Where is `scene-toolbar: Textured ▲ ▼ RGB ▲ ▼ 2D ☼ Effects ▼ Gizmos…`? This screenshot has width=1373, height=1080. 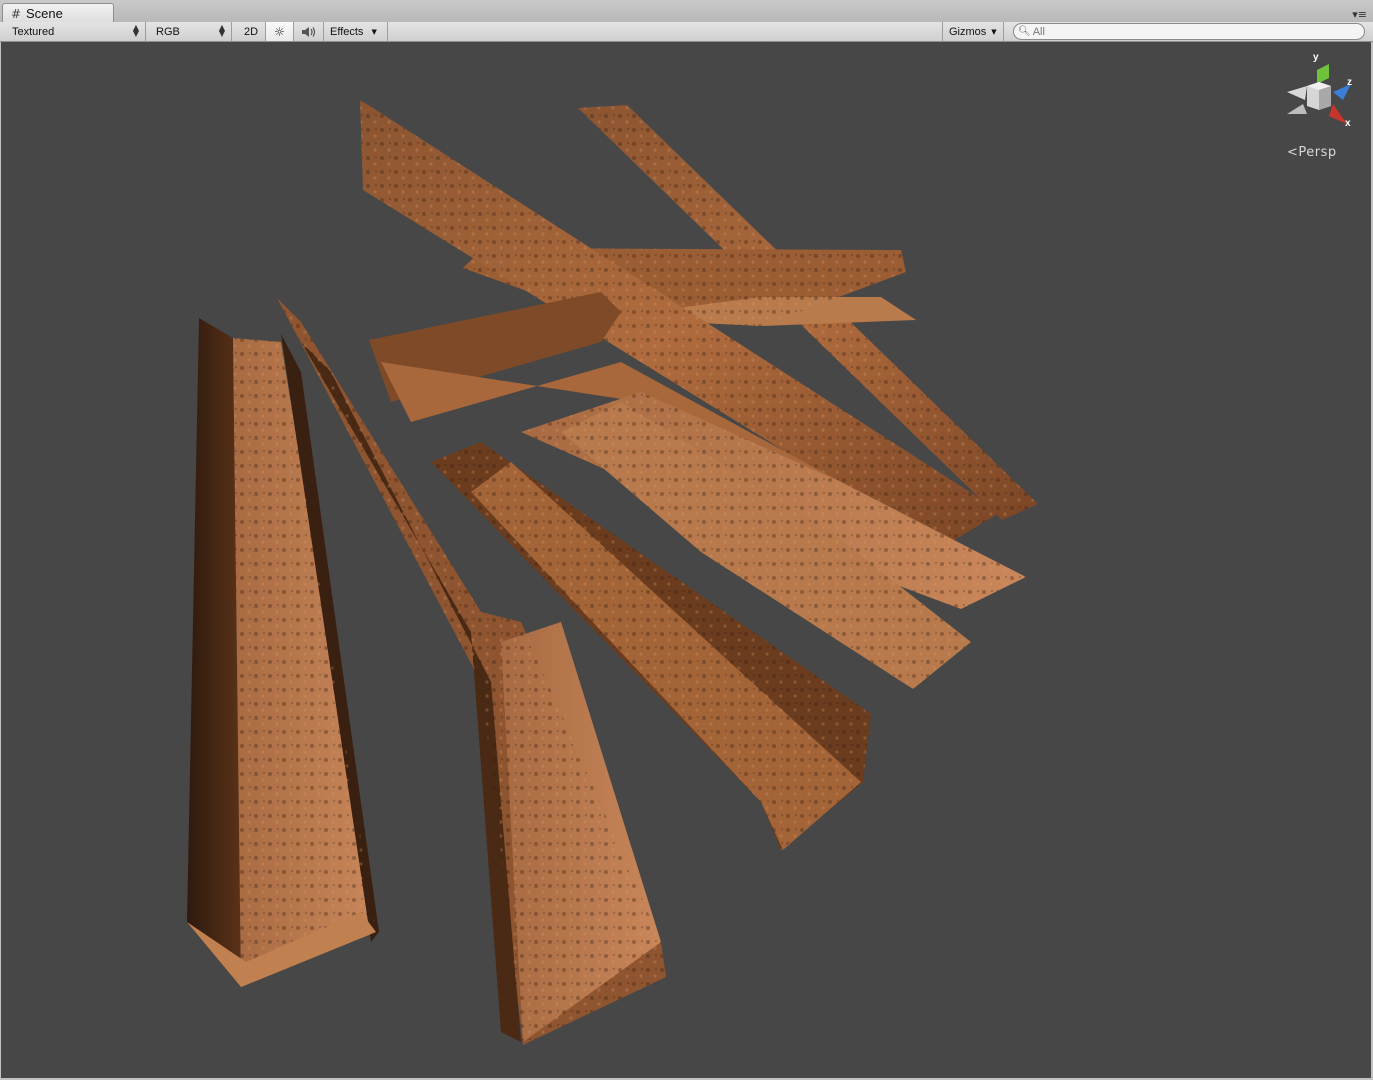
scene-toolbar: Textured ▲ ▼ RGB ▲ ▼ 2D ☼ Effects ▼ Gizmos… is located at coordinates (686, 32).